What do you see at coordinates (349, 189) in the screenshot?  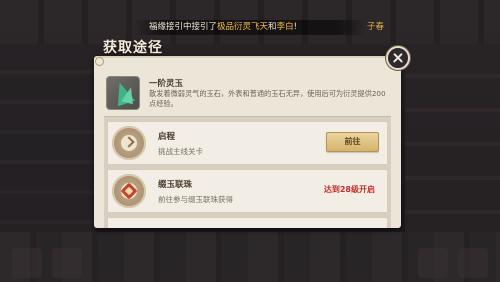 I see `unlock-requirement: 达到28级开启` at bounding box center [349, 189].